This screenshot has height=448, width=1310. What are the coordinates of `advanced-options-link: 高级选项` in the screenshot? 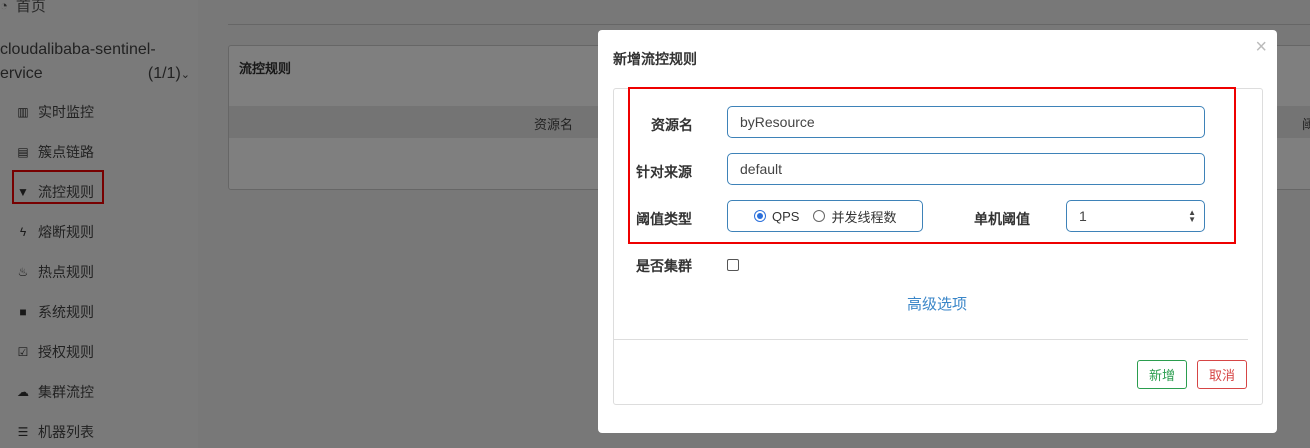 It's located at (937, 303).